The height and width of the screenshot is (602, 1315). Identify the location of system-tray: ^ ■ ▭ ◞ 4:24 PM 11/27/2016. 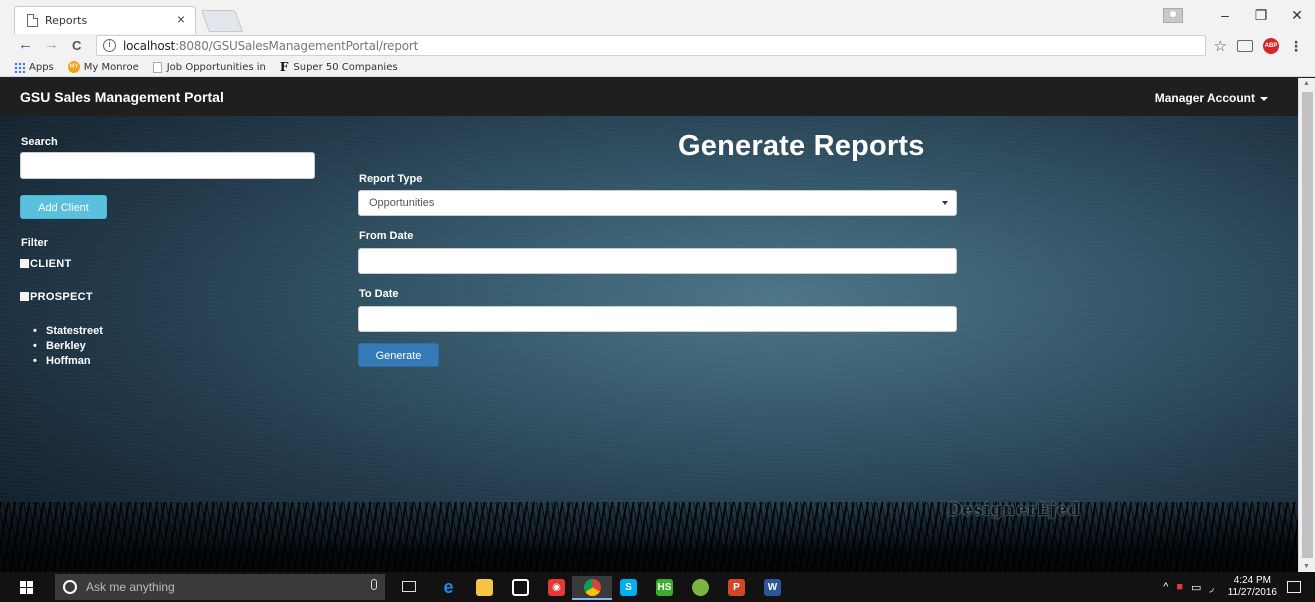
(1239, 587).